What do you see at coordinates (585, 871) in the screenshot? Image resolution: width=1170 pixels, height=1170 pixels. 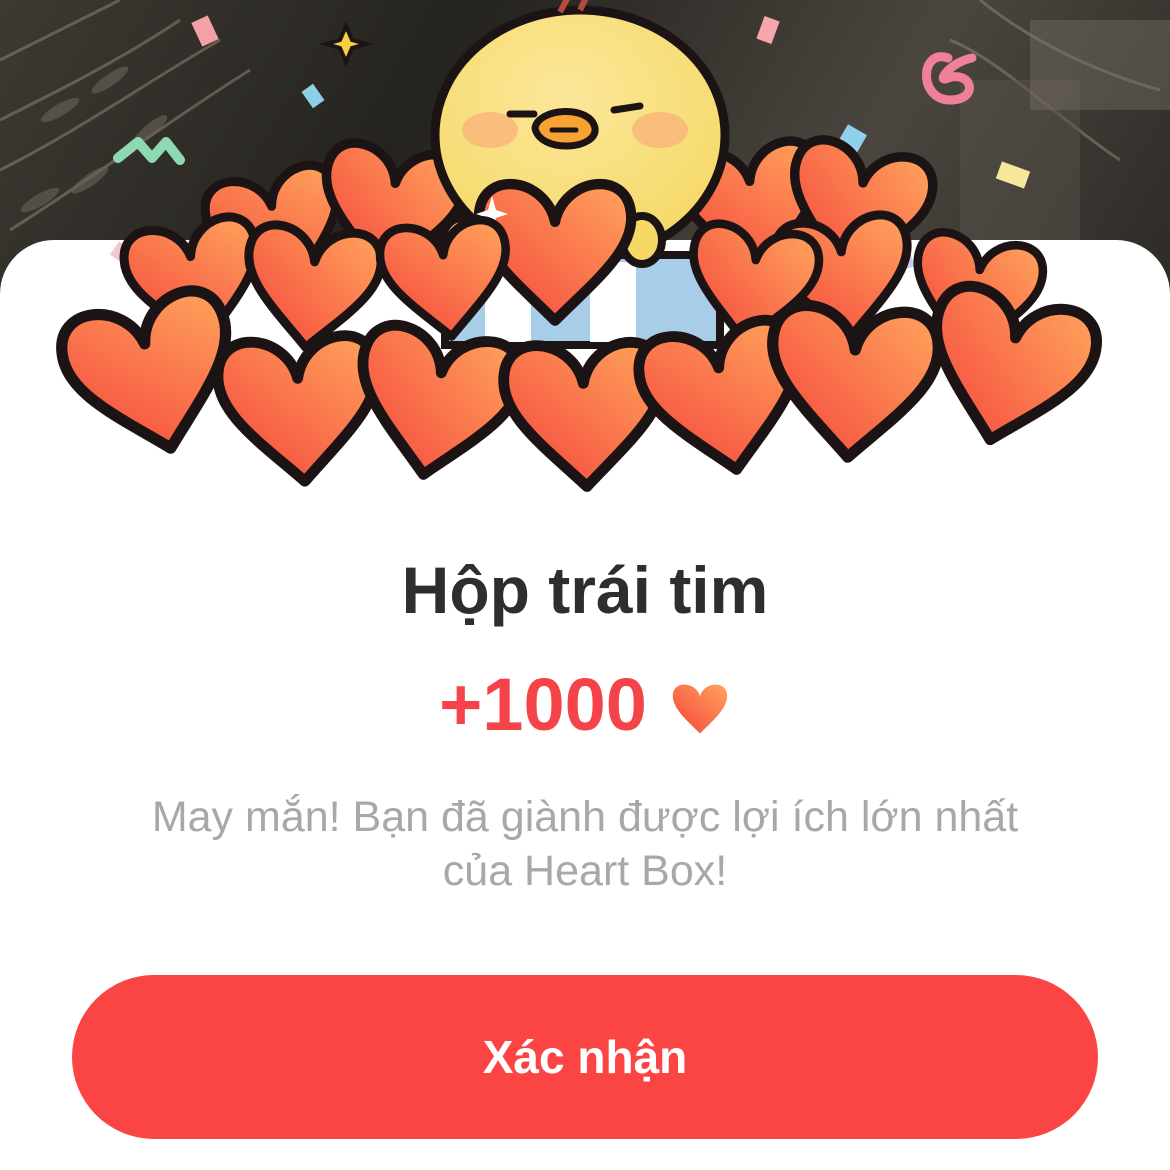 I see `reward-message-line-2: của Heart Box!` at bounding box center [585, 871].